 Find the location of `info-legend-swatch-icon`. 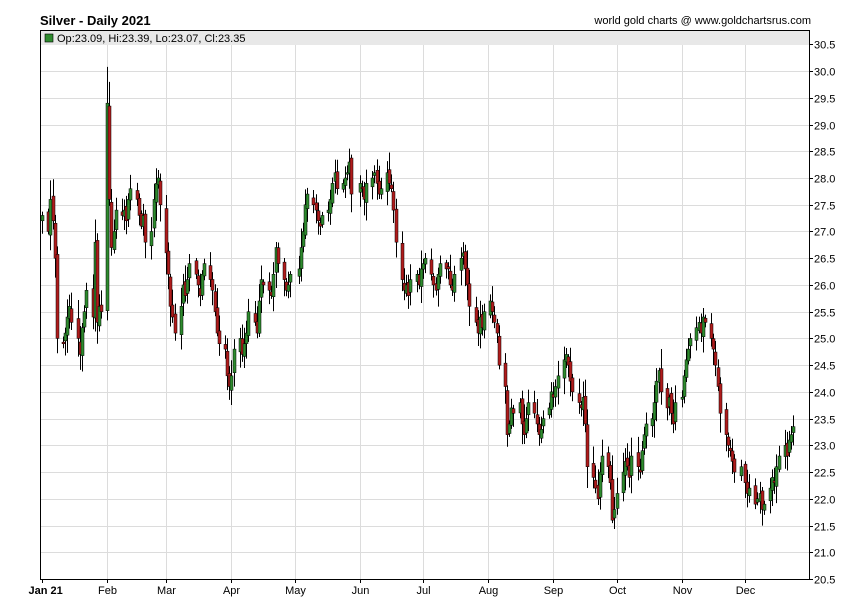

info-legend-swatch-icon is located at coordinates (49, 38).